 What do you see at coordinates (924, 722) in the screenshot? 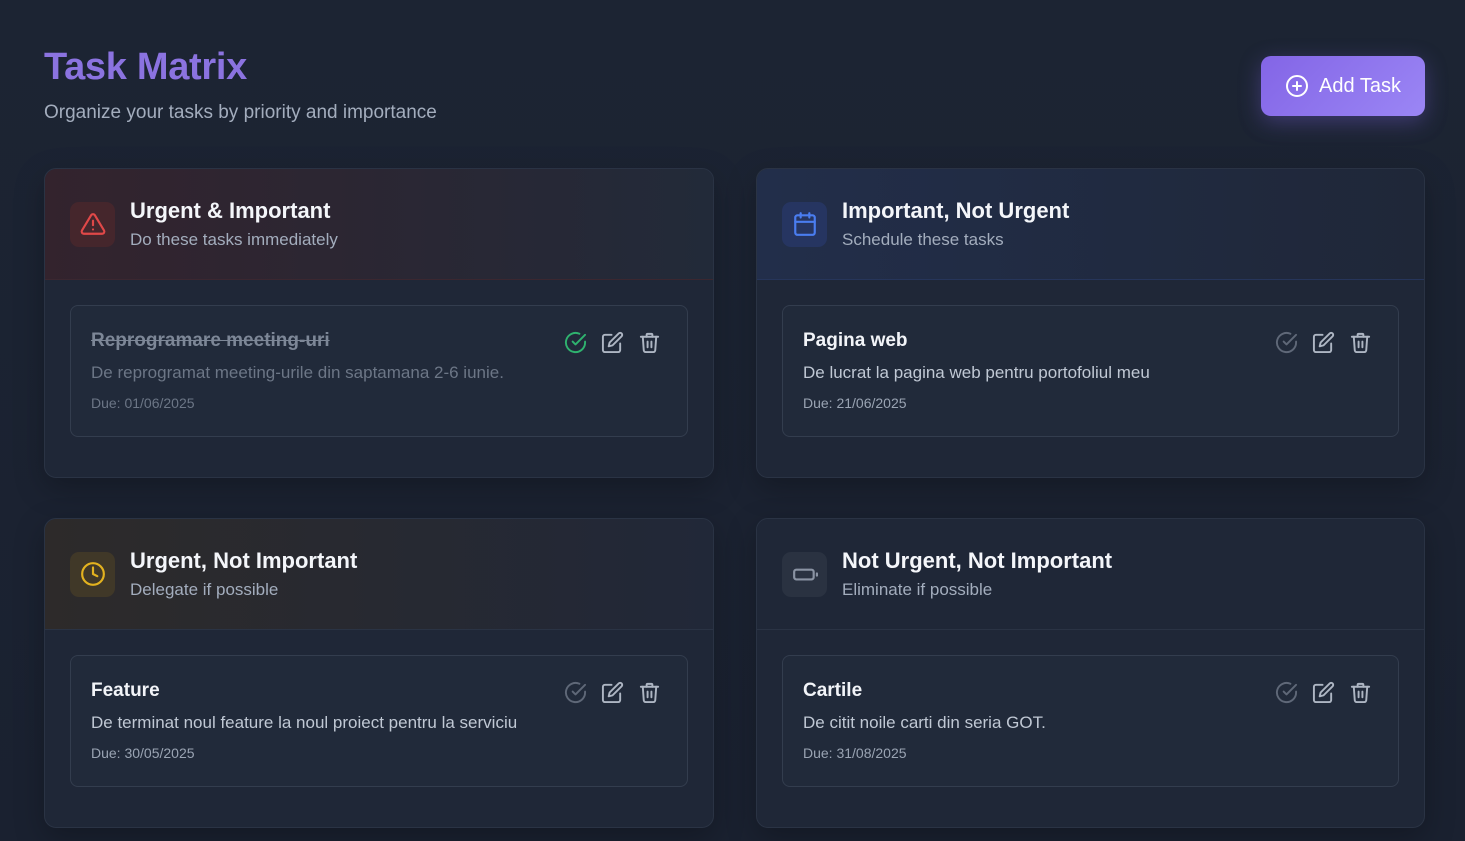
I see `task-description: De citit noile carti din seria GOT.` at bounding box center [924, 722].